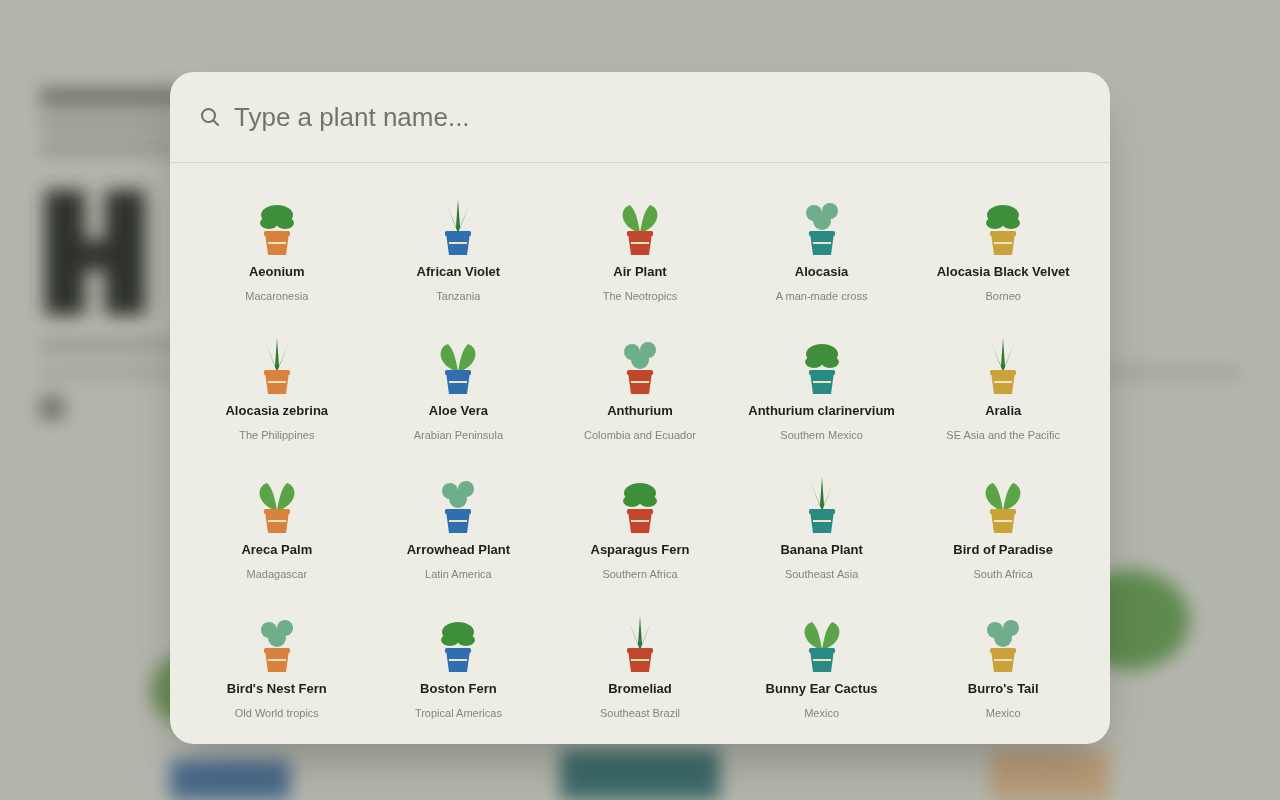 The height and width of the screenshot is (800, 1280). What do you see at coordinates (1003, 574) in the screenshot?
I see `plant-origin: South Africa` at bounding box center [1003, 574].